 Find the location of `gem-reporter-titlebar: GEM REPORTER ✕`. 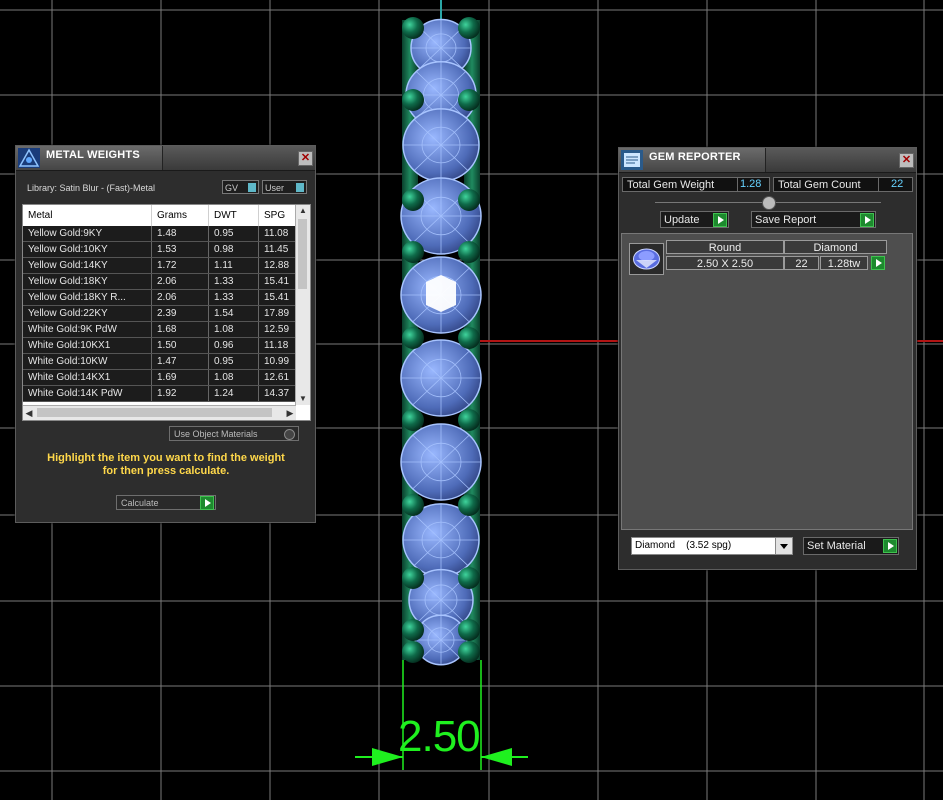

gem-reporter-titlebar: GEM REPORTER ✕ is located at coordinates (767, 160).